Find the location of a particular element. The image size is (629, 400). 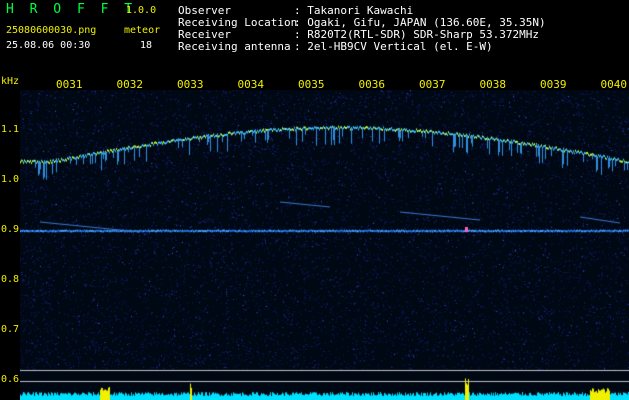

antenna-value: : 2el-HB9CV Vertical (el. E-W) is located at coordinates (393, 46).